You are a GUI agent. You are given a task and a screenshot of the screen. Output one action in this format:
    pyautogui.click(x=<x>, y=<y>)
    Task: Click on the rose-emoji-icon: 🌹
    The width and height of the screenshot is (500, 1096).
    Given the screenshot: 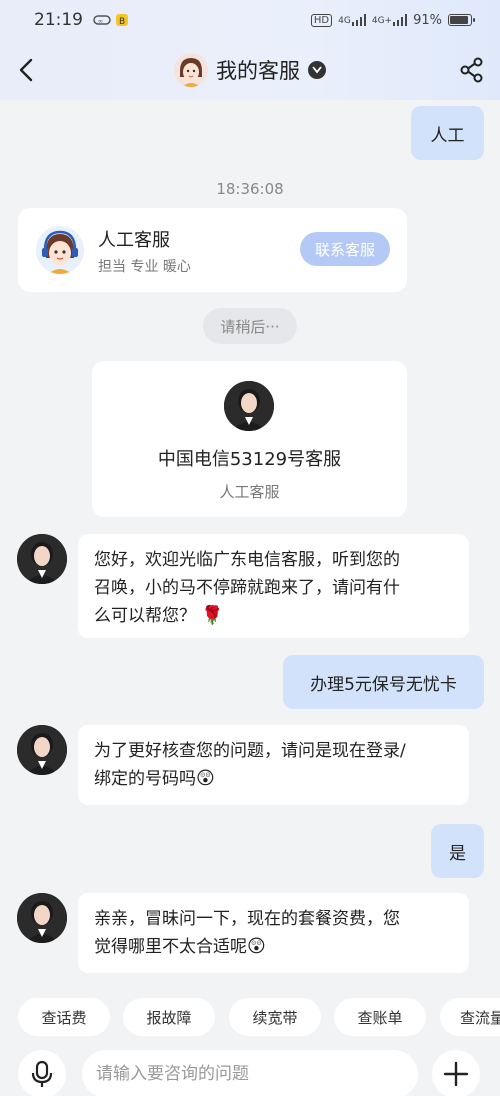 What is the action you would take?
    pyautogui.click(x=212, y=615)
    